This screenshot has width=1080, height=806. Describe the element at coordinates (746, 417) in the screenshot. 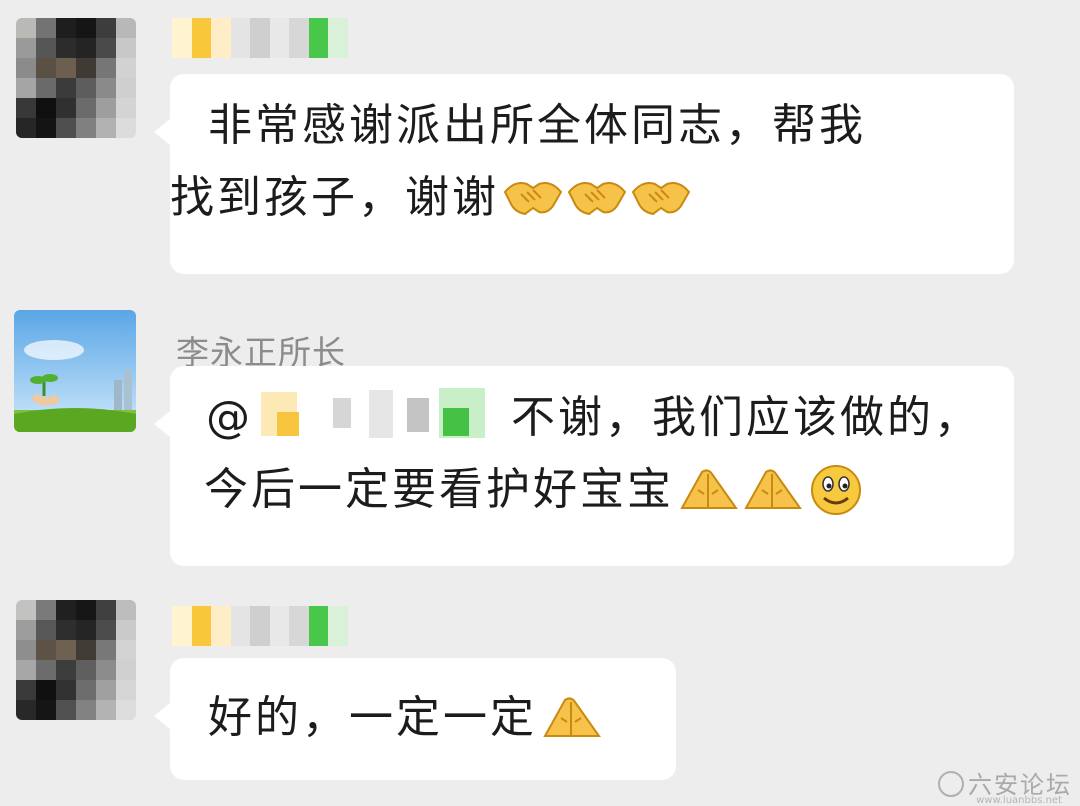

I see `message-text-line-1: 不谢，我们应该做的，` at that location.